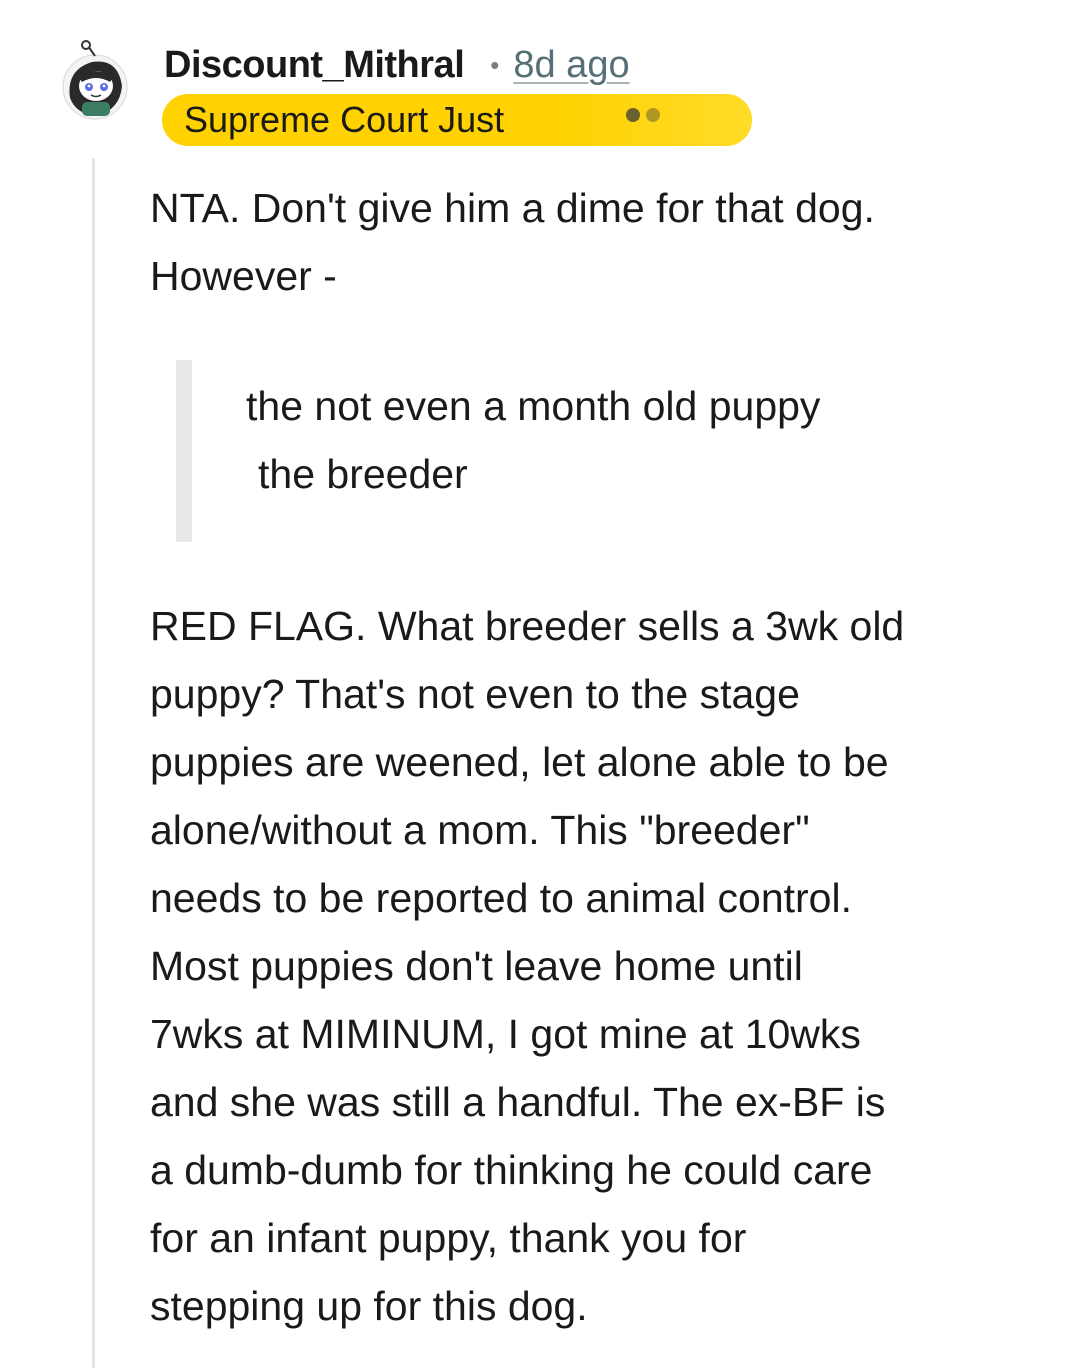 This screenshot has width=1080, height=1368. What do you see at coordinates (511, 1170) in the screenshot?
I see `paragraph-line: a dumb-dumb for thinking he could care` at bounding box center [511, 1170].